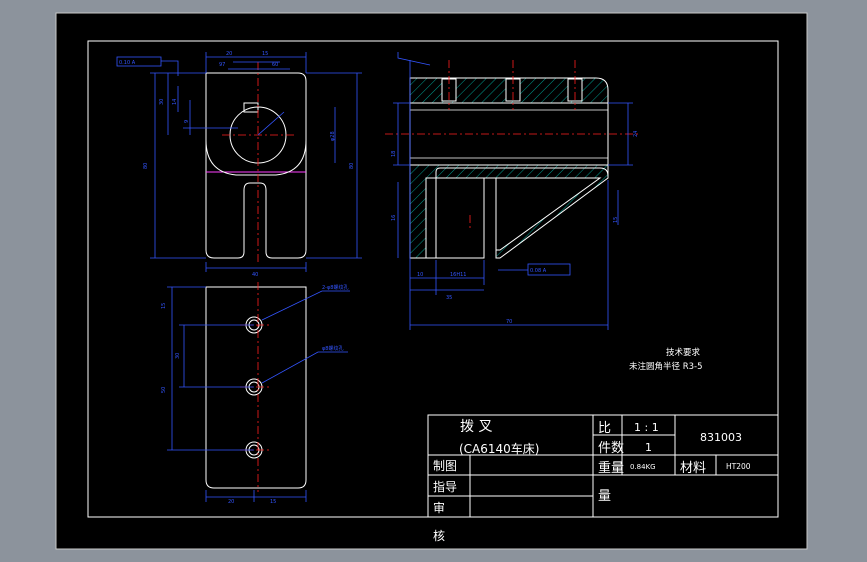 Image resolution: width=867 pixels, height=562 pixels. Describe the element at coordinates (683, 352) in the screenshot. I see `tech-req-title: 技术要求` at that location.